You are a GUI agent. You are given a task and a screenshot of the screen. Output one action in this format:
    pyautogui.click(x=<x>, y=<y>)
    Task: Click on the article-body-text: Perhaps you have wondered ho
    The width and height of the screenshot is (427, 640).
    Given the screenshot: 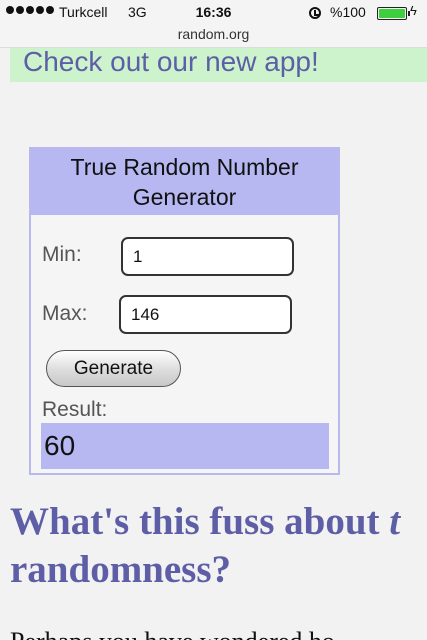 What is the action you would take?
    pyautogui.click(x=218, y=633)
    